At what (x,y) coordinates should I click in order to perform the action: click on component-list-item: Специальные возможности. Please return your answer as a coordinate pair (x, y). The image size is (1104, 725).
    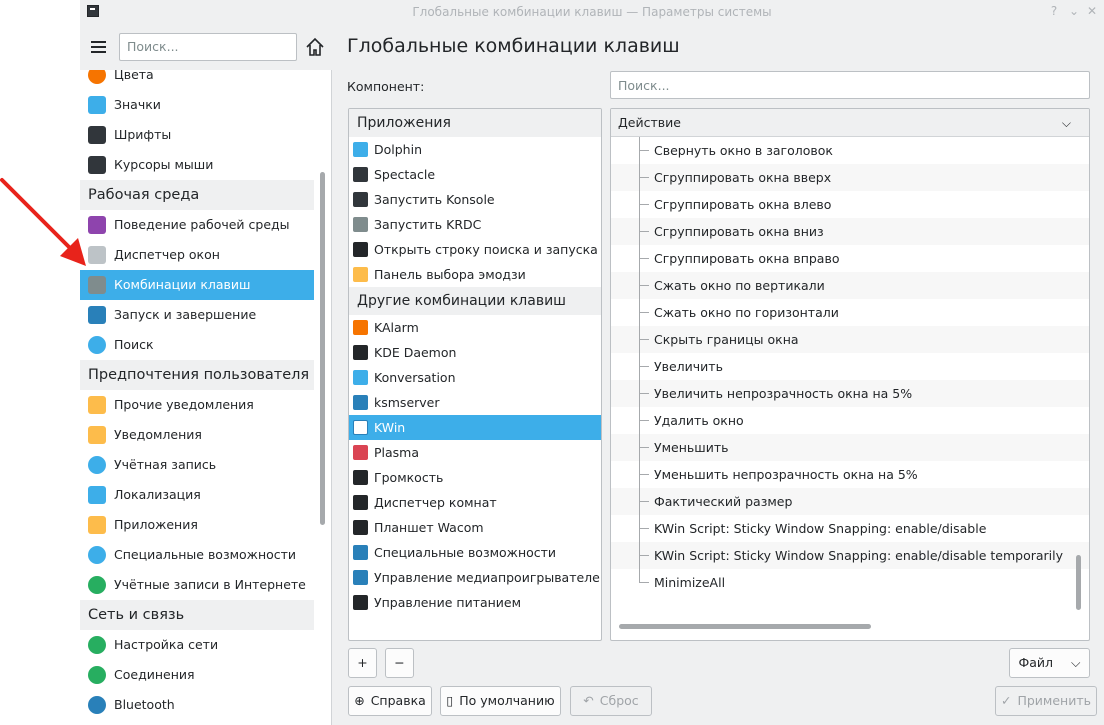
    Looking at the image, I should click on (475, 552).